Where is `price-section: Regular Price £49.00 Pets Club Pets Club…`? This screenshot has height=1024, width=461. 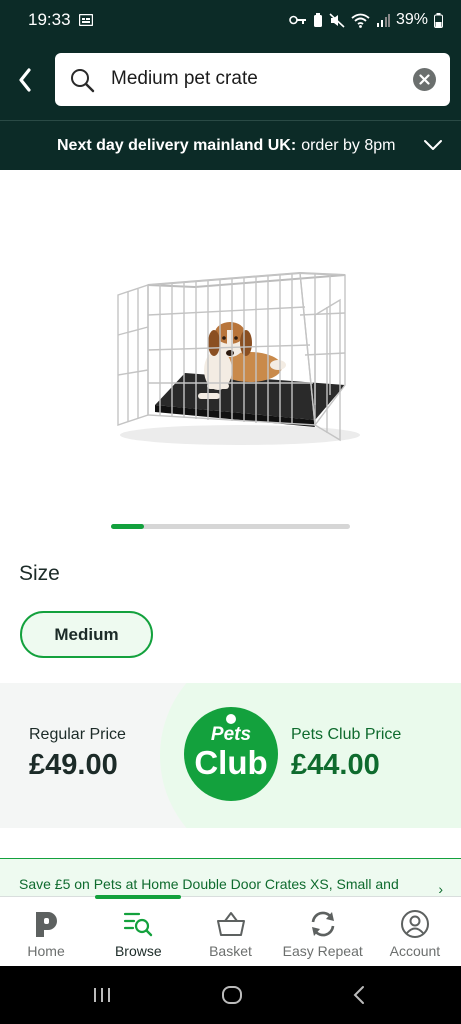
price-section: Regular Price £49.00 Pets Club Pets Club… is located at coordinates (230, 755).